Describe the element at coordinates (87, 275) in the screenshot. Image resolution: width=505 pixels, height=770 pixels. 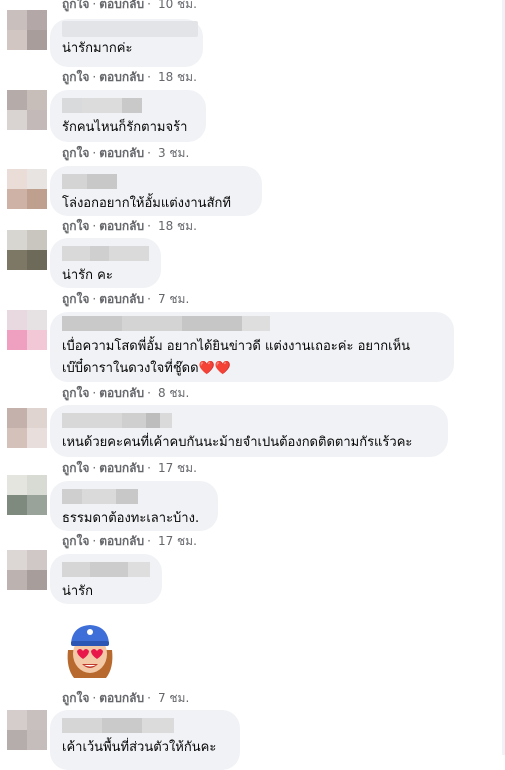
I see `comment-text: น่ารัก คะ` at that location.